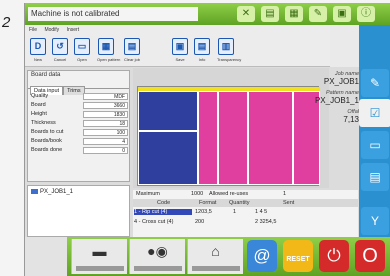 The image size is (390, 276). Describe the element at coordinates (46, 256) in the screenshot. I see `bottom-left-panel` at that location.